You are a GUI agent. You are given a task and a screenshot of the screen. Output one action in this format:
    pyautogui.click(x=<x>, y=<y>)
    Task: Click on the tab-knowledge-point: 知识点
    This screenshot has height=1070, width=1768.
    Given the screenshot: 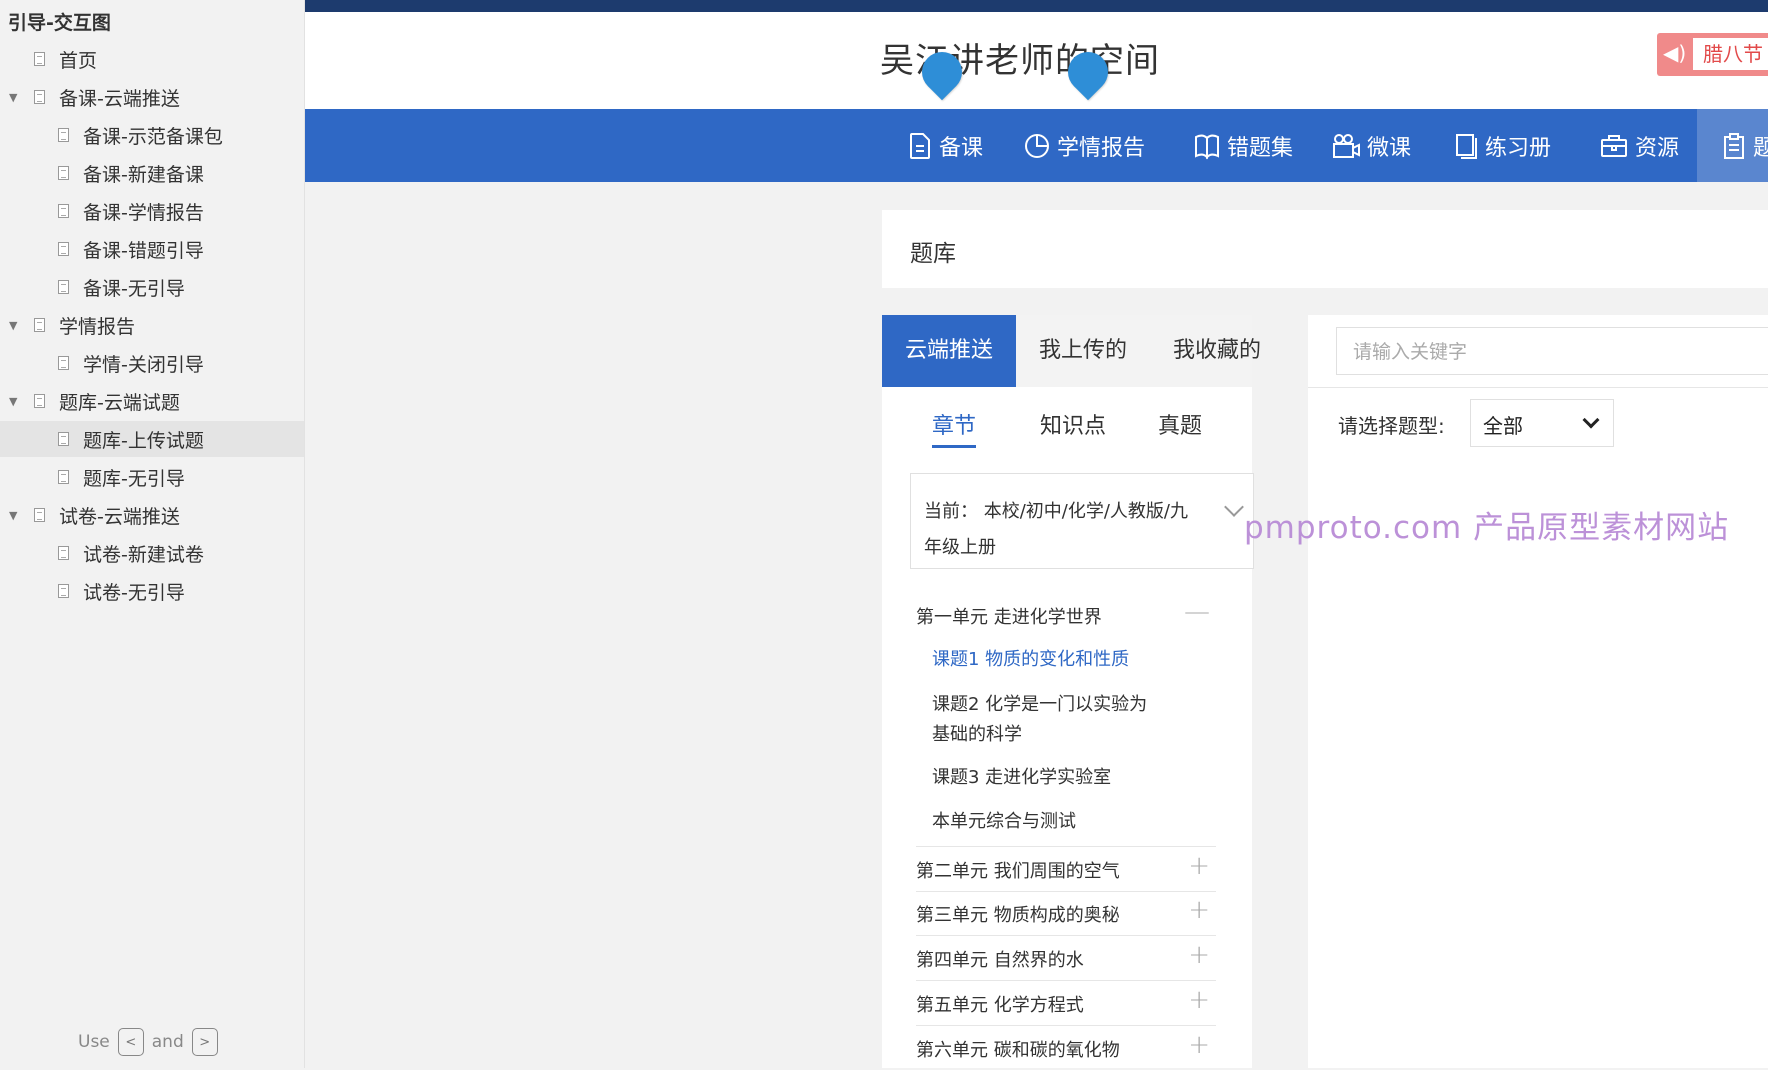 What is the action you would take?
    pyautogui.click(x=1073, y=424)
    